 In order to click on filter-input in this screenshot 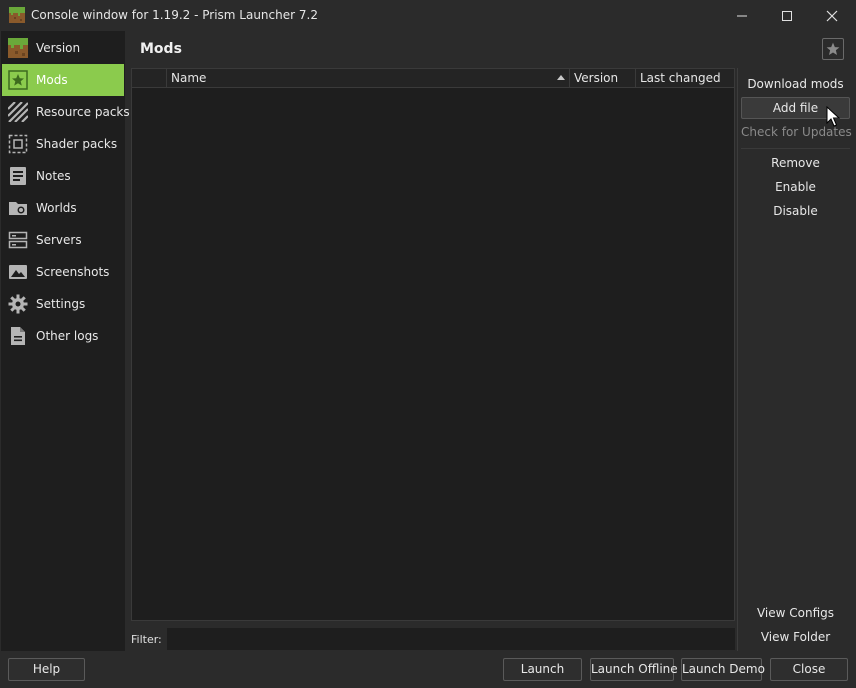, I will do `click(451, 639)`.